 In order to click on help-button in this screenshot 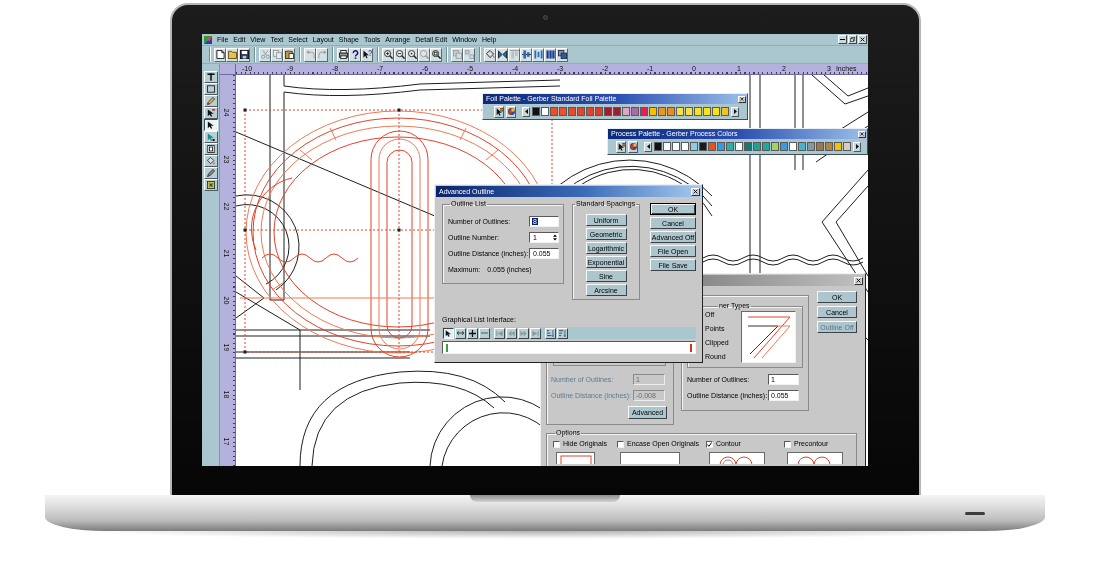, I will do `click(355, 54)`.